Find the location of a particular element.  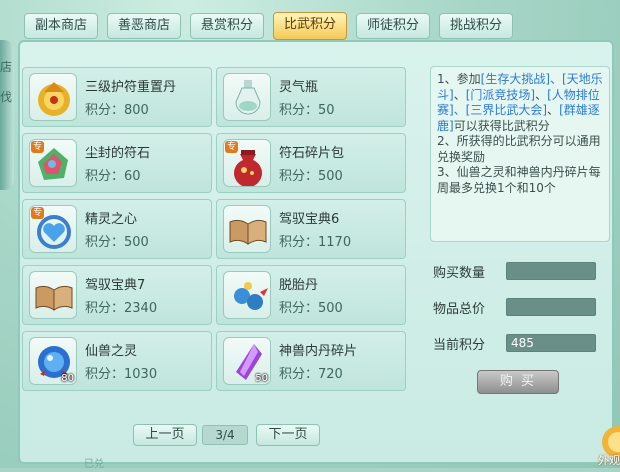

golden-lotus-pill-icon is located at coordinates (53, 97).